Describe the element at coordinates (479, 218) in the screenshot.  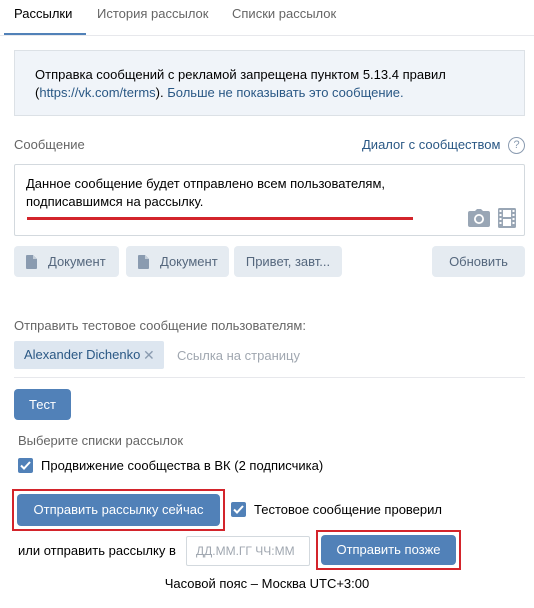
I see `camera-icon` at that location.